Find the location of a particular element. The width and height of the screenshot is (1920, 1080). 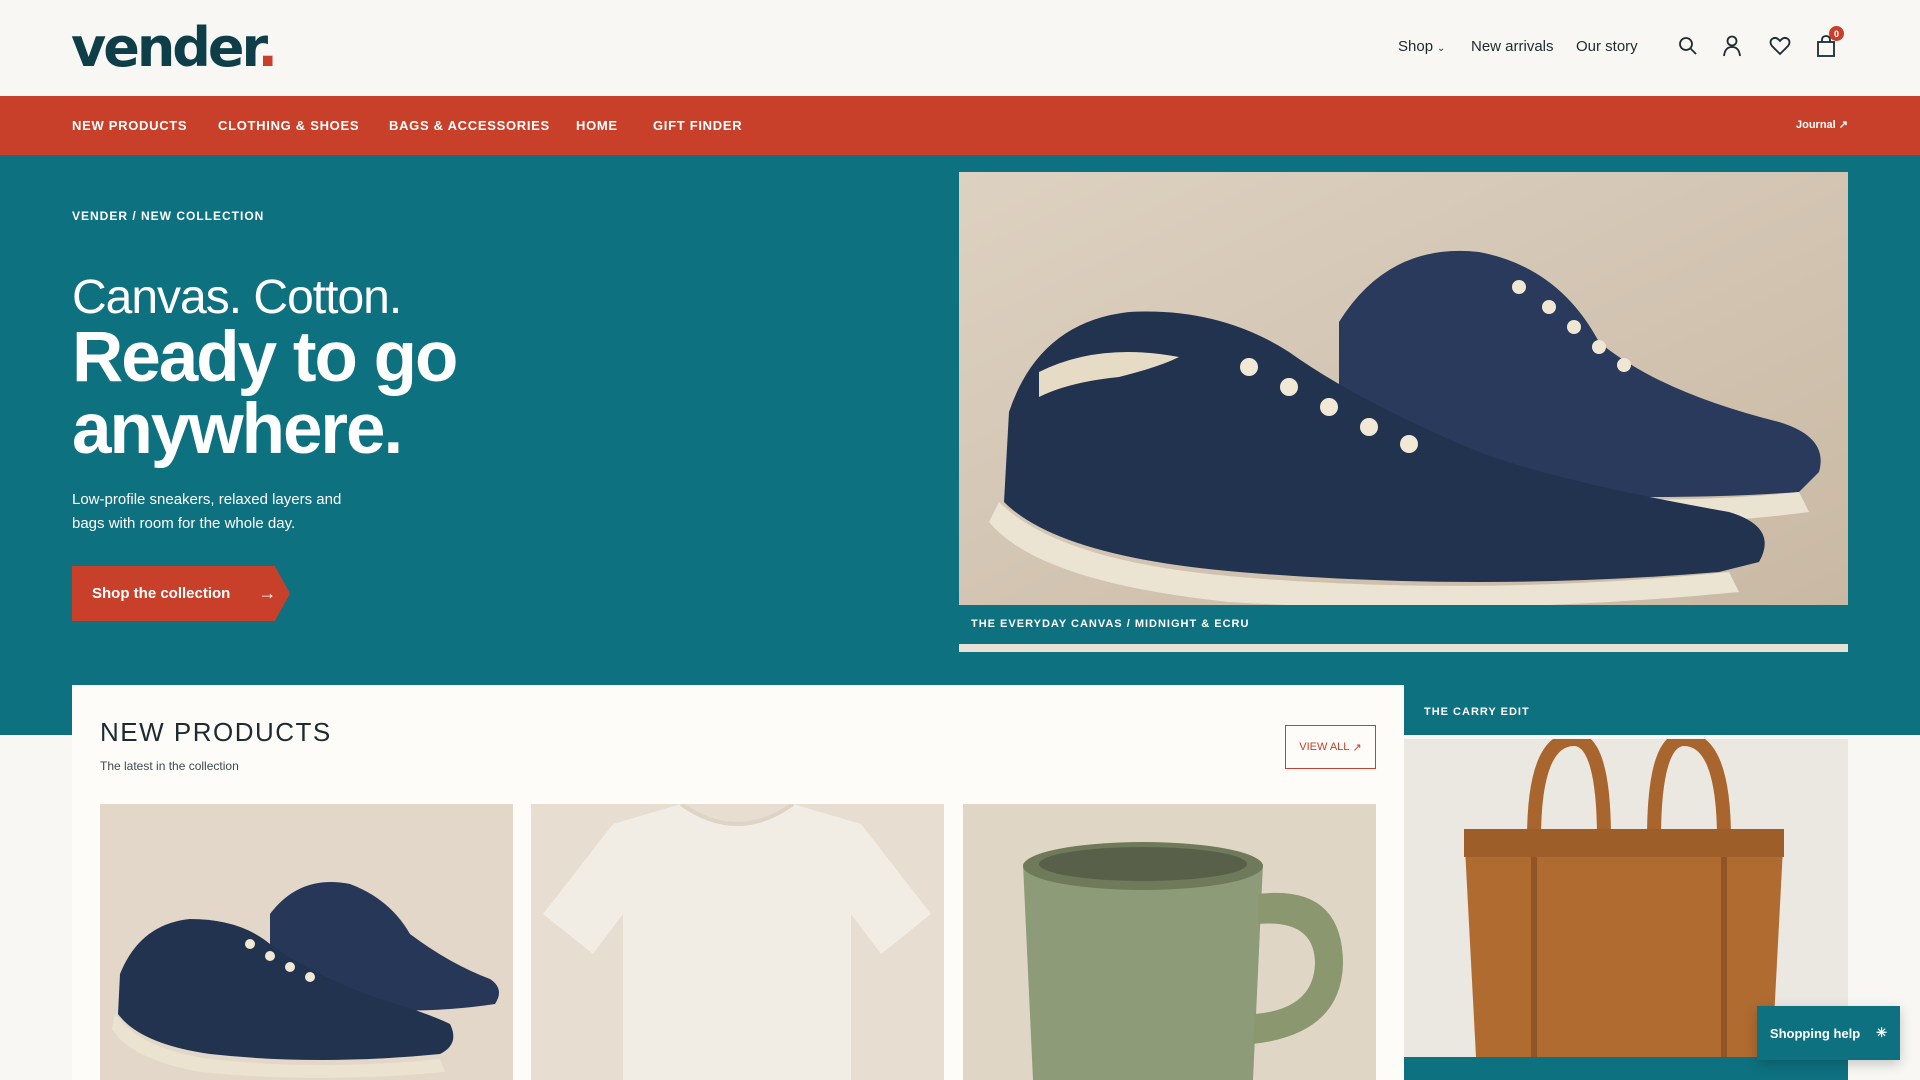

chevron-down-icon: ⌄ is located at coordinates (1441, 48).